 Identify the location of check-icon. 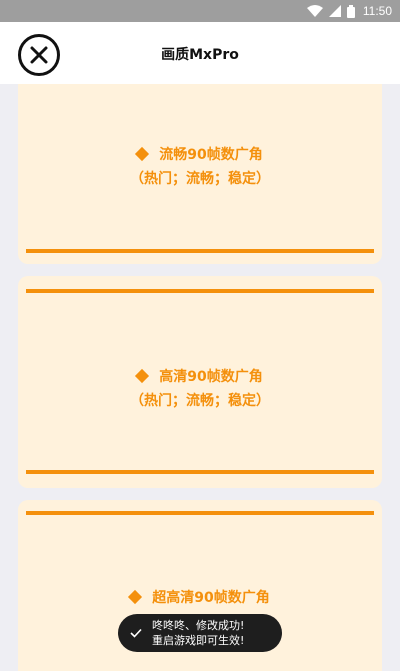
(136, 633).